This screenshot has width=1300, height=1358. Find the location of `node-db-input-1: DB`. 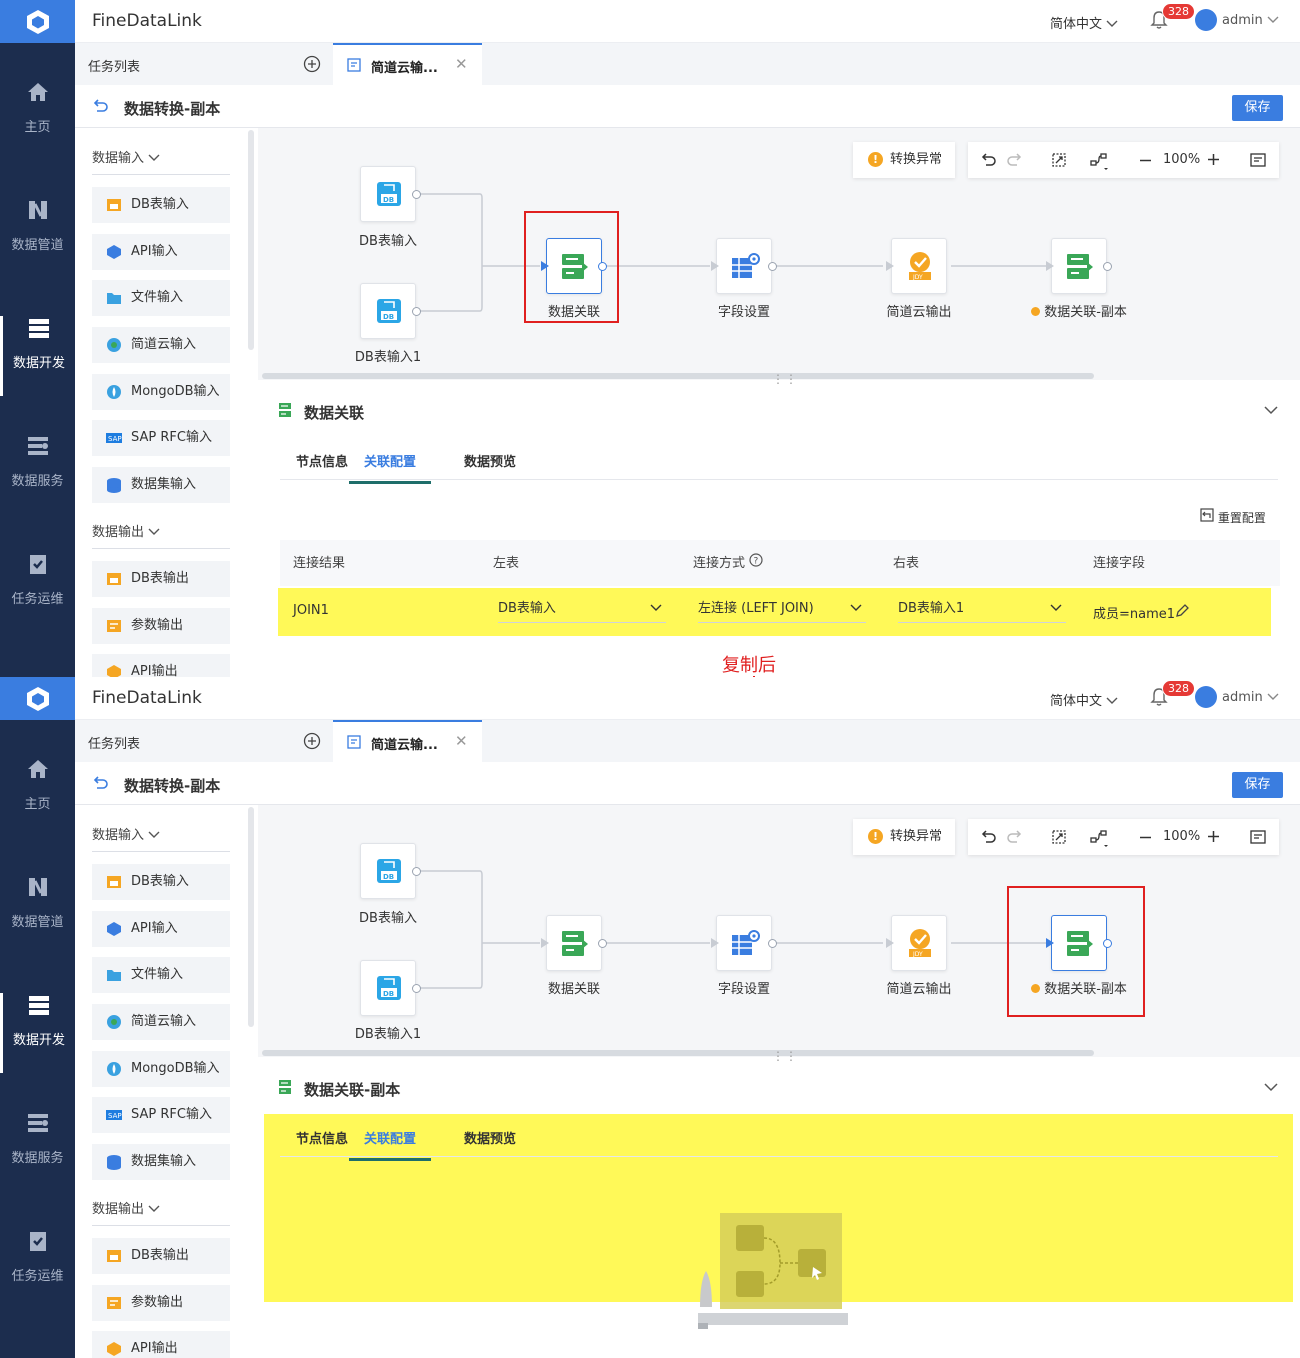

node-db-input-1: DB is located at coordinates (390, 988).